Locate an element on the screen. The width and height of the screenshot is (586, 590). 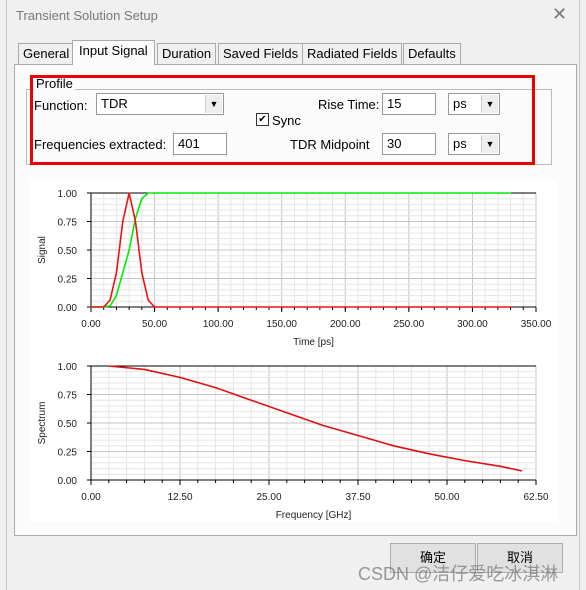
window-title: Transient Solution Setup is located at coordinates (87, 15).